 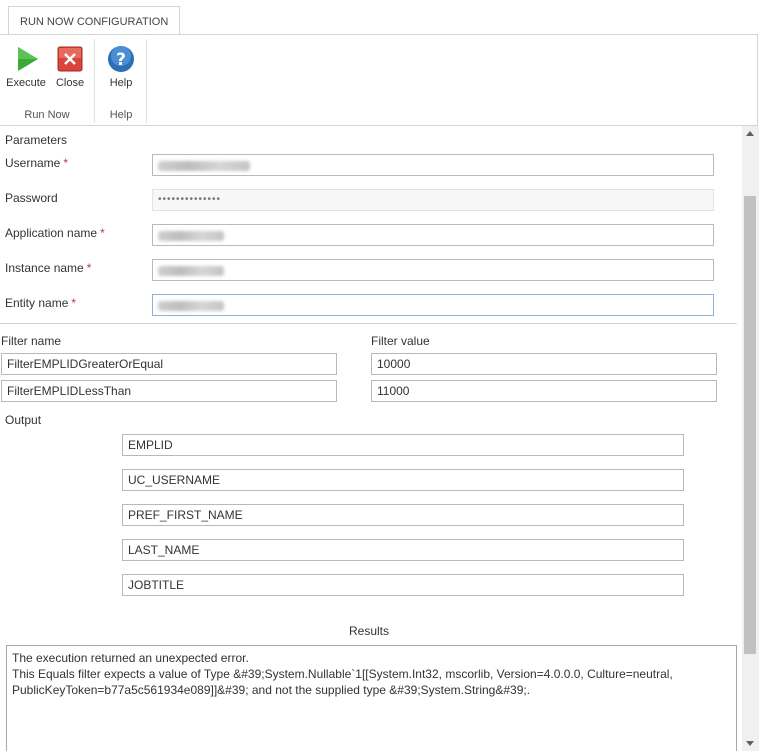 What do you see at coordinates (70, 83) in the screenshot?
I see `close-label: Close` at bounding box center [70, 83].